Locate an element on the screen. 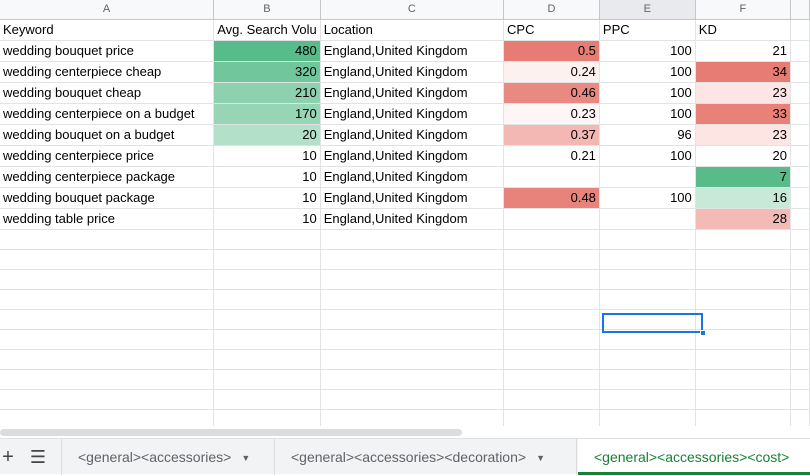 This screenshot has width=810, height=476. cell-volume: 320 is located at coordinates (267, 72).